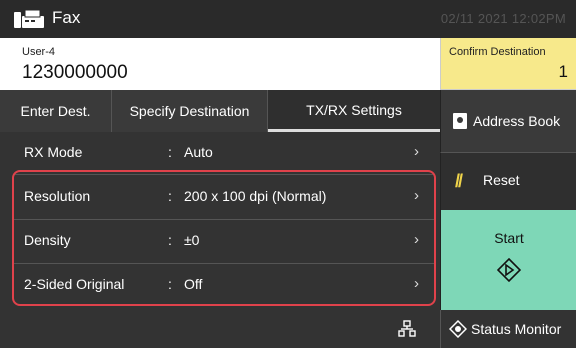  I want to click on status-monitor-icon, so click(458, 329).